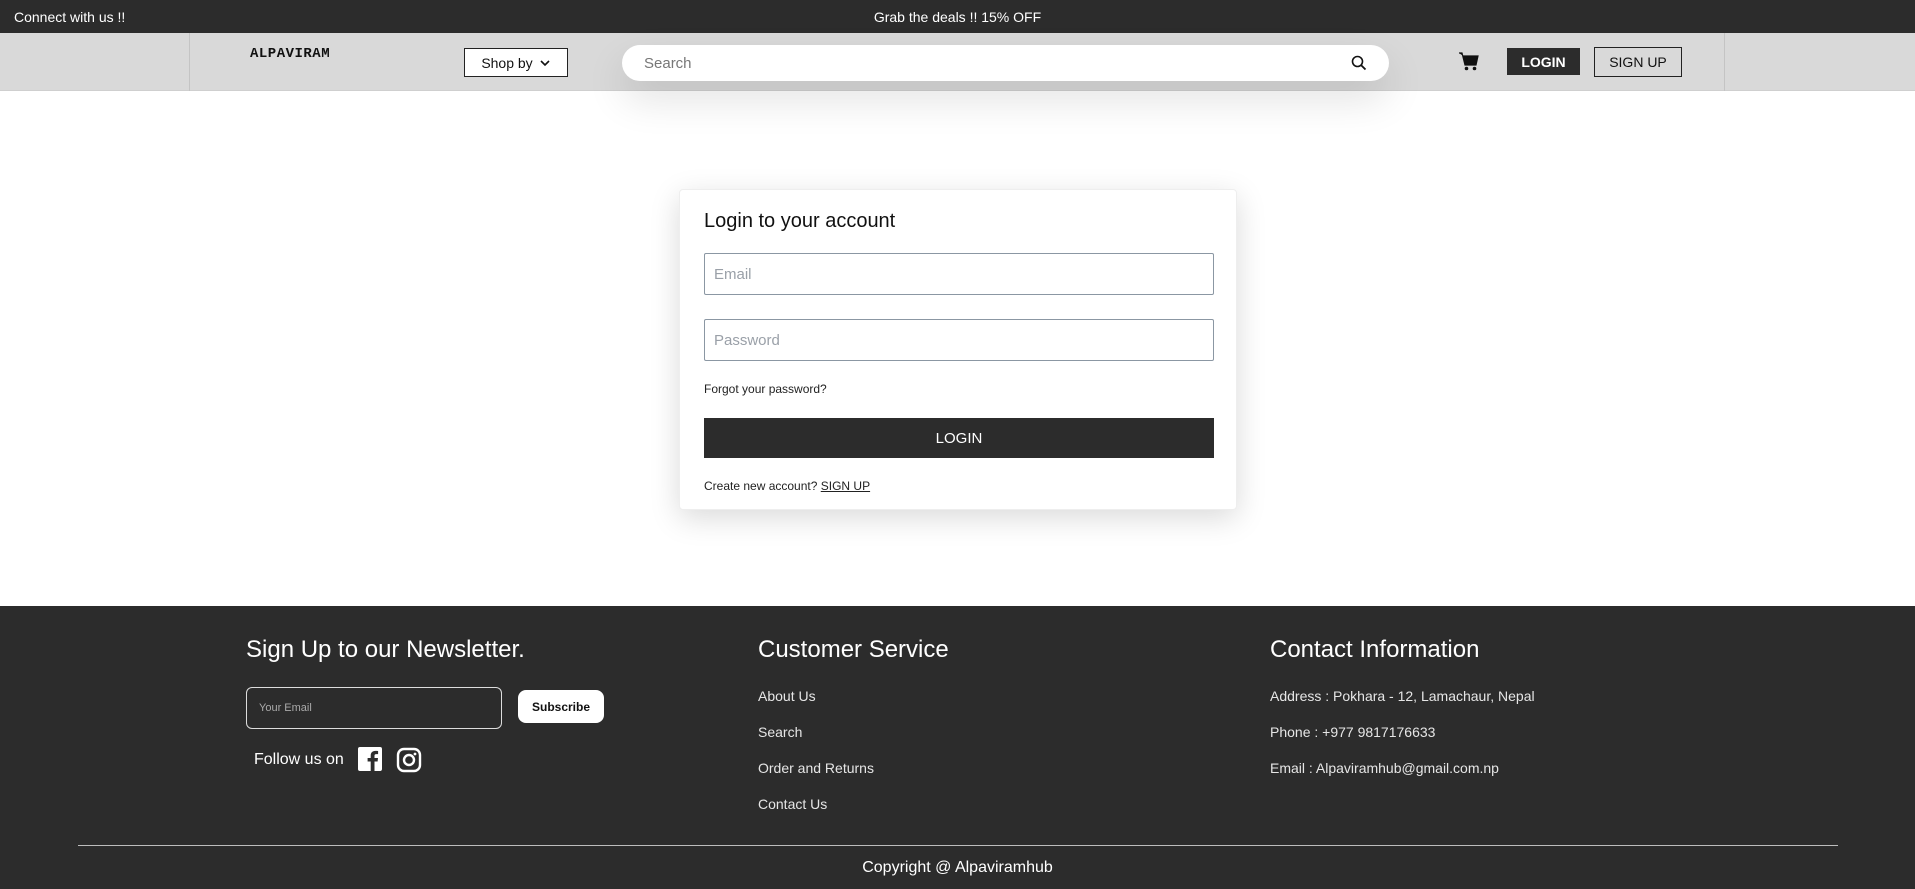 This screenshot has width=1915, height=889. I want to click on navbar: ALPAVIRAM Shop by Search LOGIN SIGN UP, so click(957, 62).